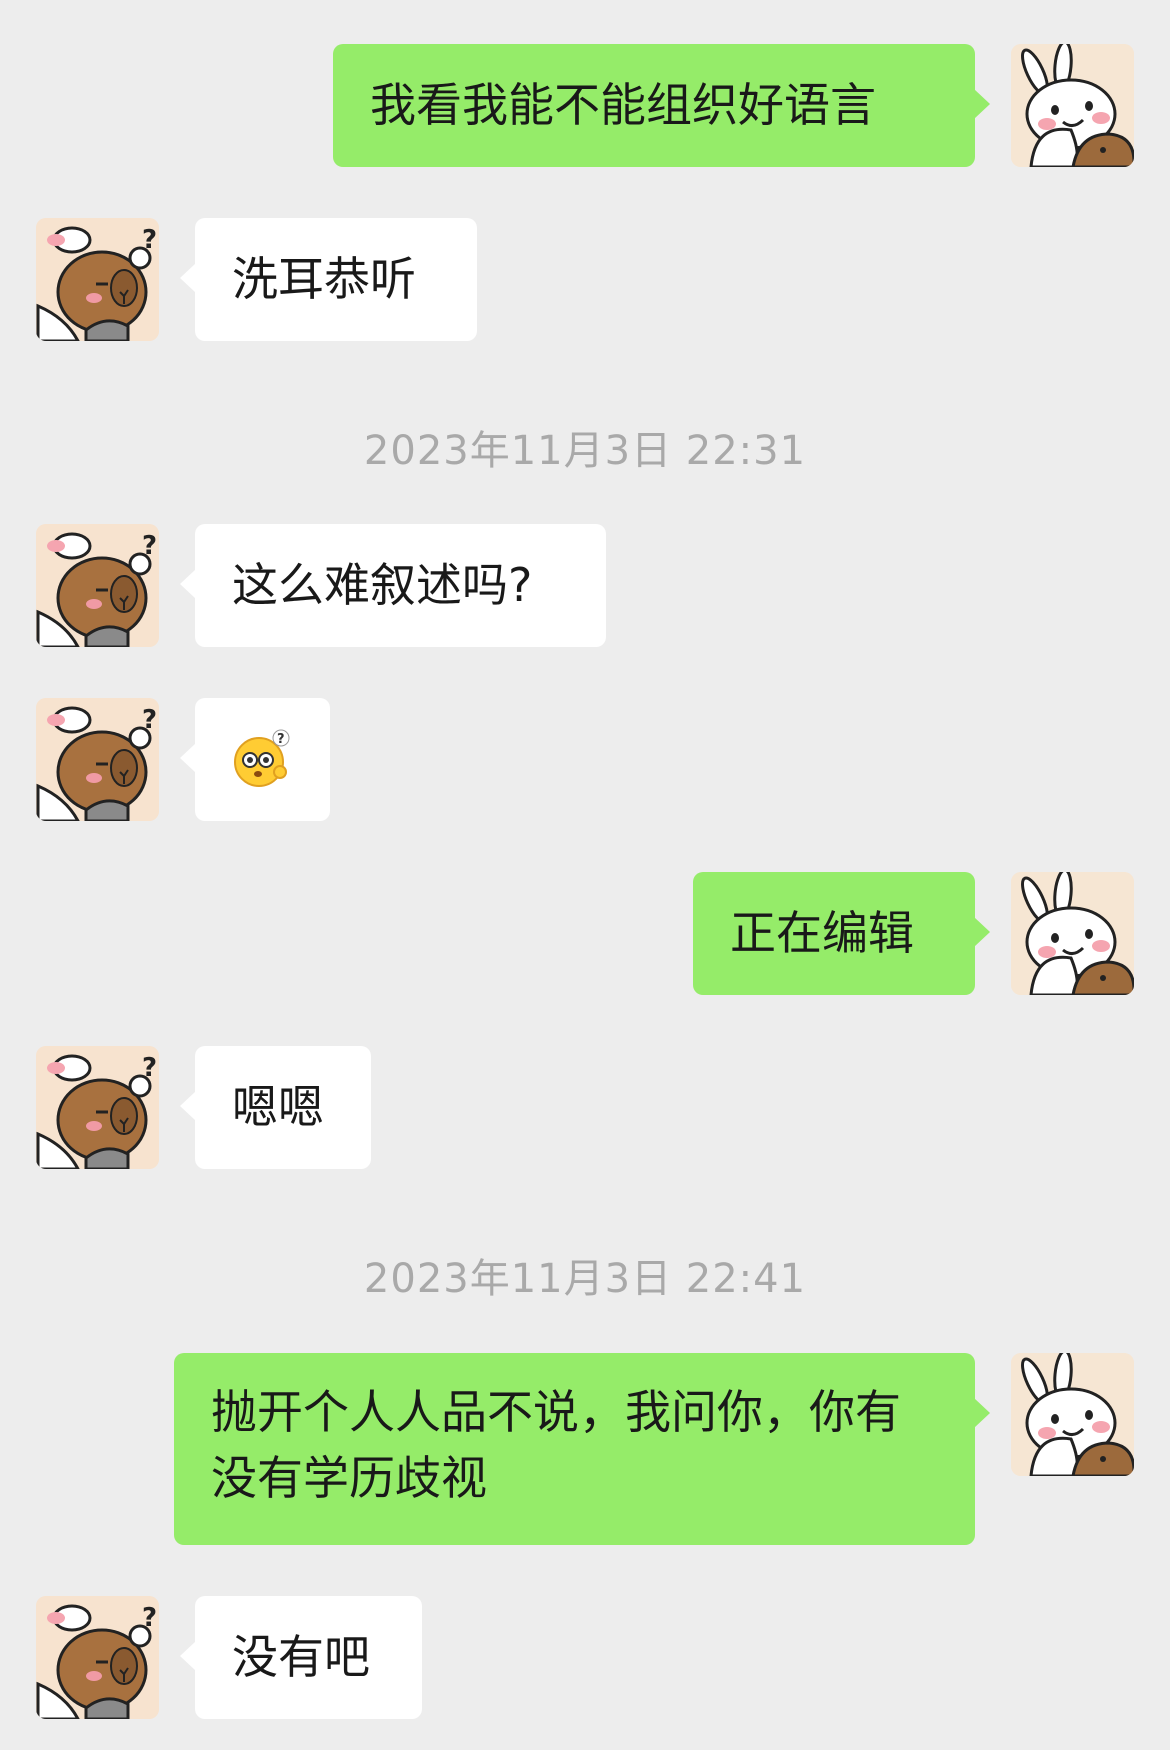 Image resolution: width=1170 pixels, height=1750 pixels. I want to click on outgoing-message-bubble: 正在编辑, so click(841, 933).